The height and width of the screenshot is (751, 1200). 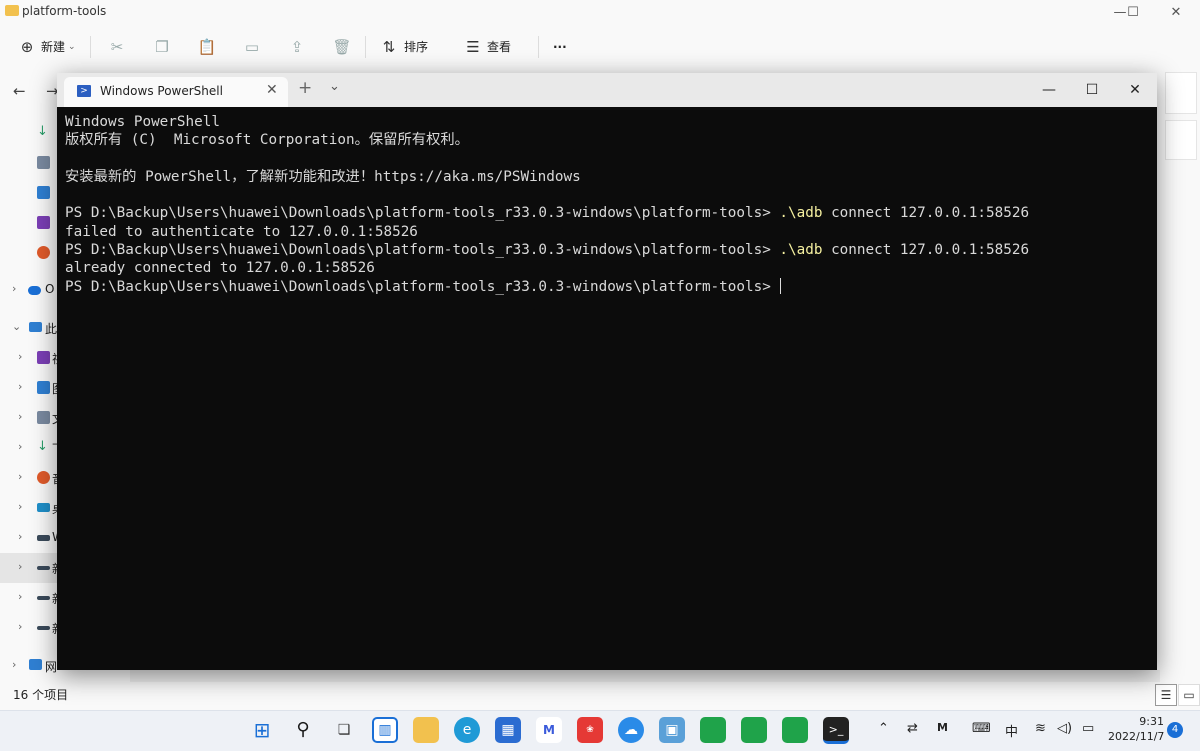 What do you see at coordinates (1136, 736) in the screenshot?
I see `clock-date: 2022/11/7` at bounding box center [1136, 736].